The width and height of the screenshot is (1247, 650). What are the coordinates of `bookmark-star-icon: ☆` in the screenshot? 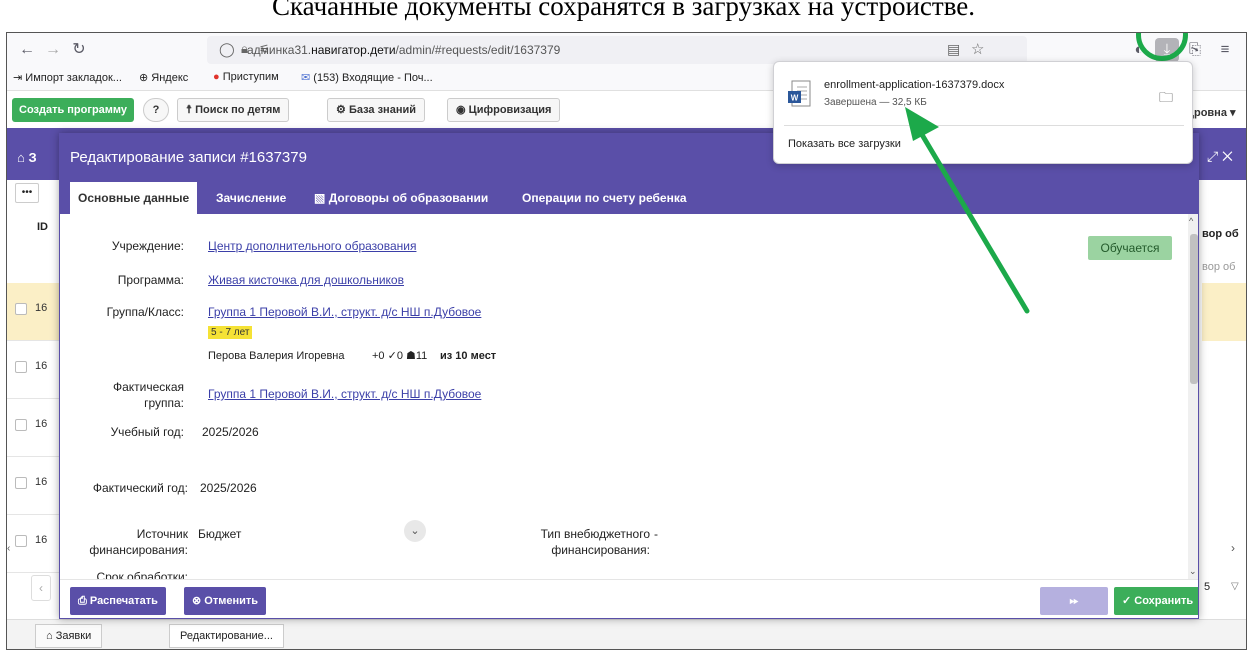 It's located at (977, 49).